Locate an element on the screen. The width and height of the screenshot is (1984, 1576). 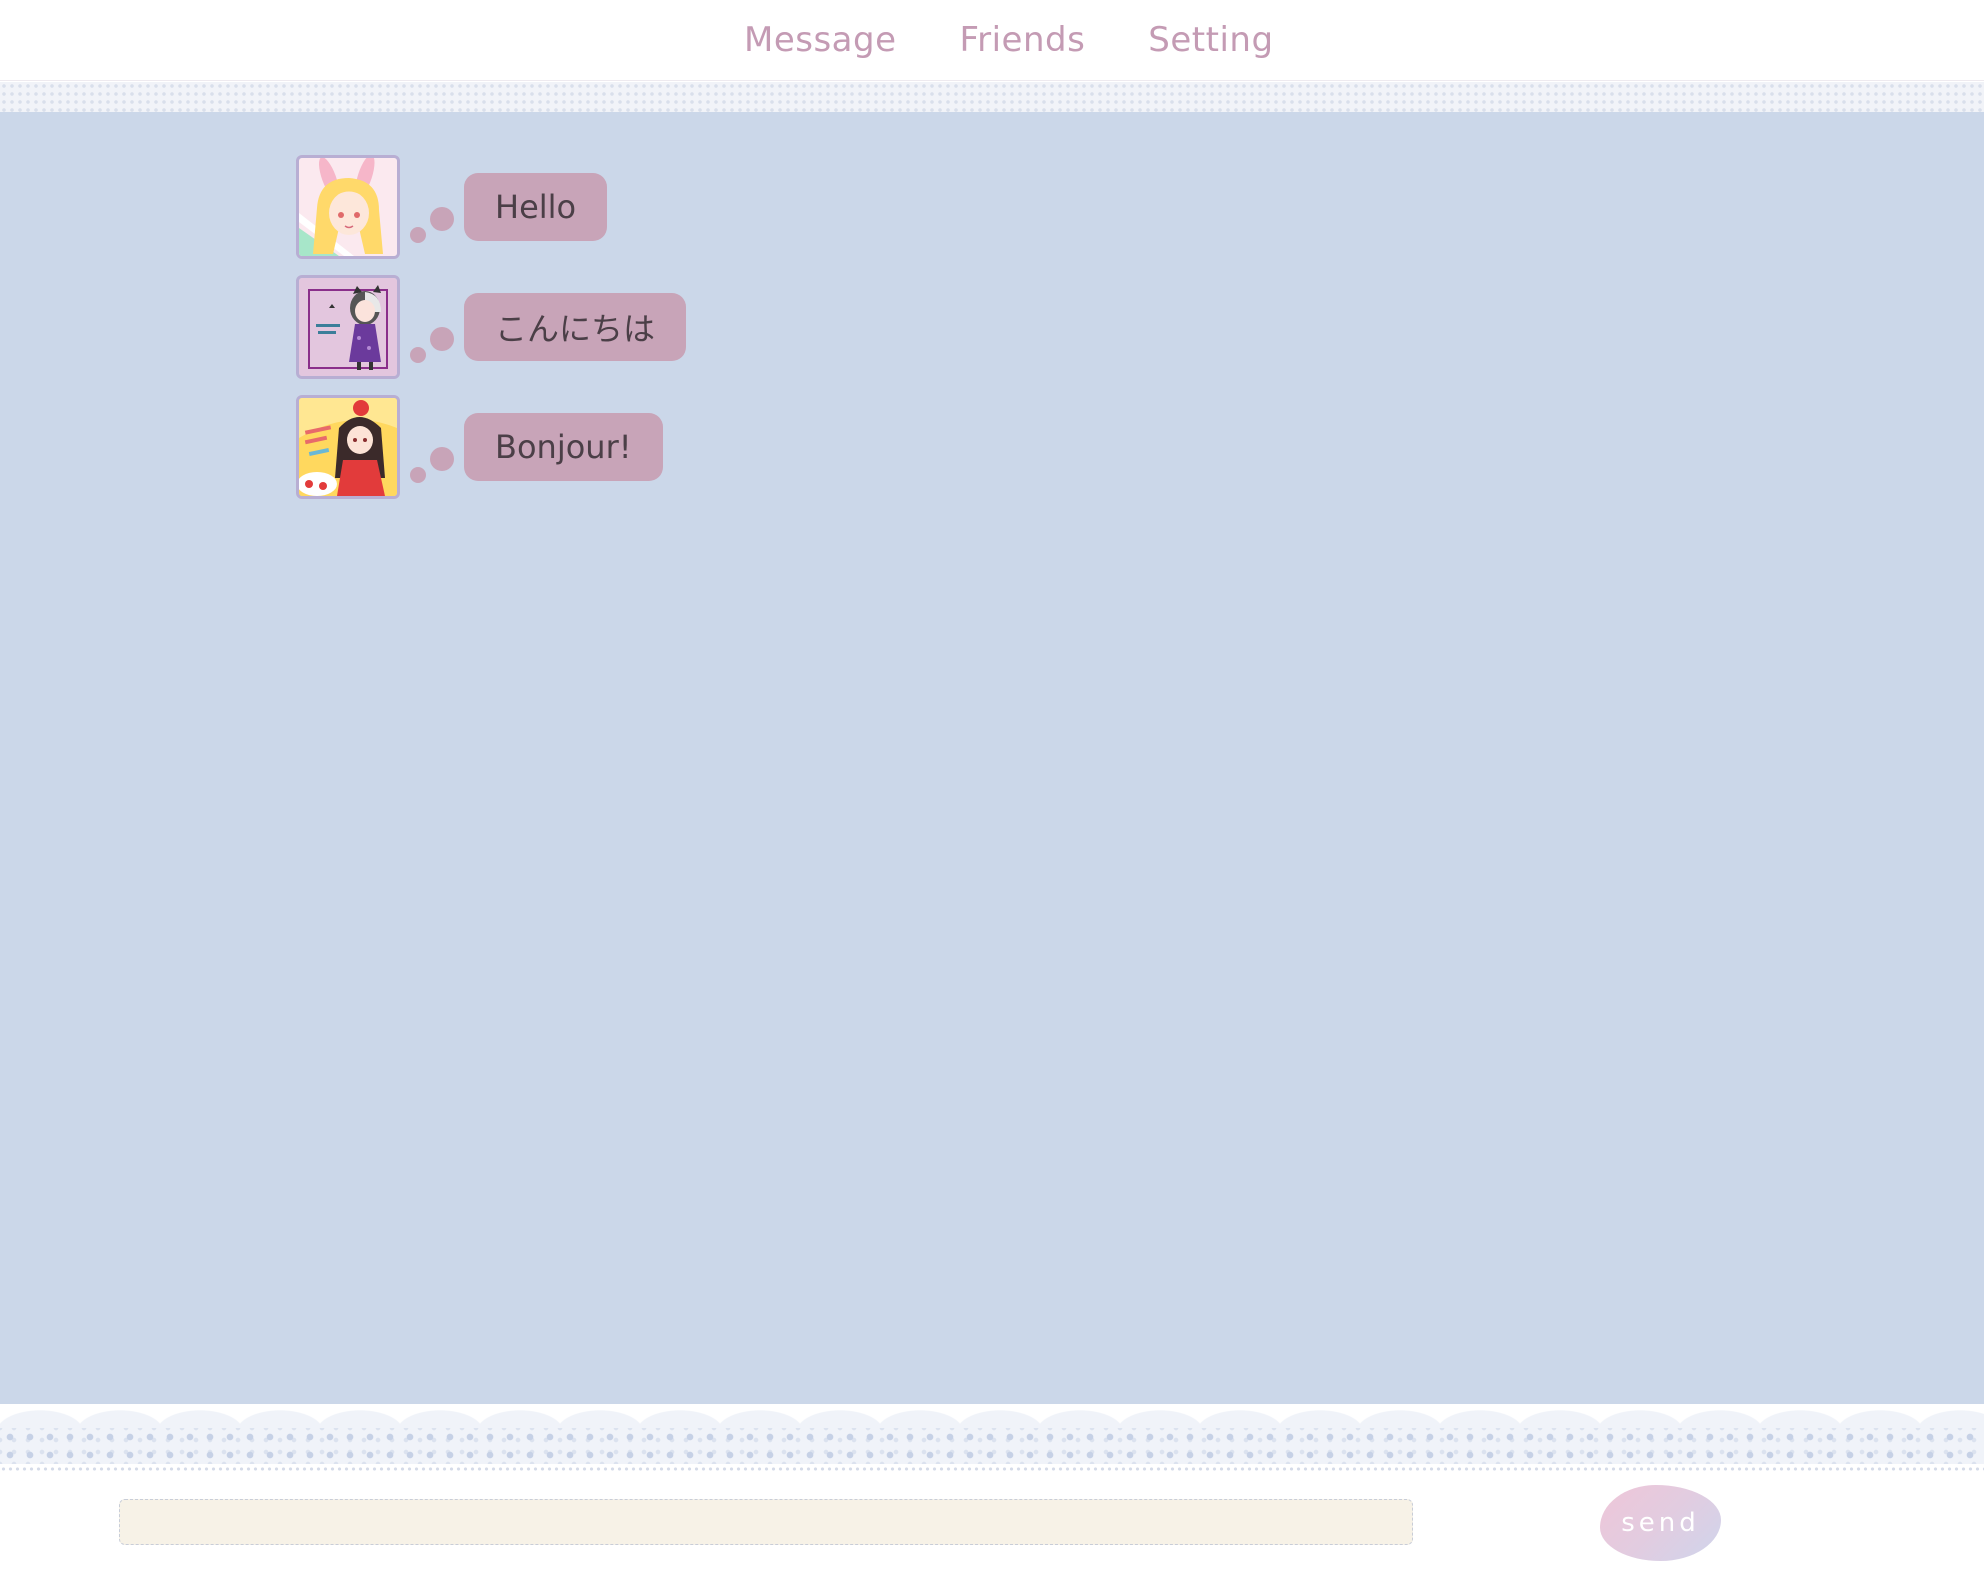
nav-message: Message is located at coordinates (820, 40).